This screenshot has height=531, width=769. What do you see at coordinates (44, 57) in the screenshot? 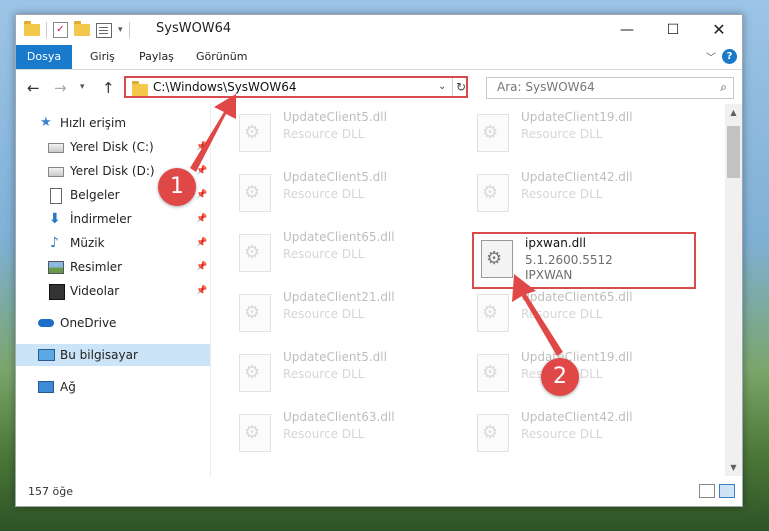
I see `tab-file: Dosya` at bounding box center [44, 57].